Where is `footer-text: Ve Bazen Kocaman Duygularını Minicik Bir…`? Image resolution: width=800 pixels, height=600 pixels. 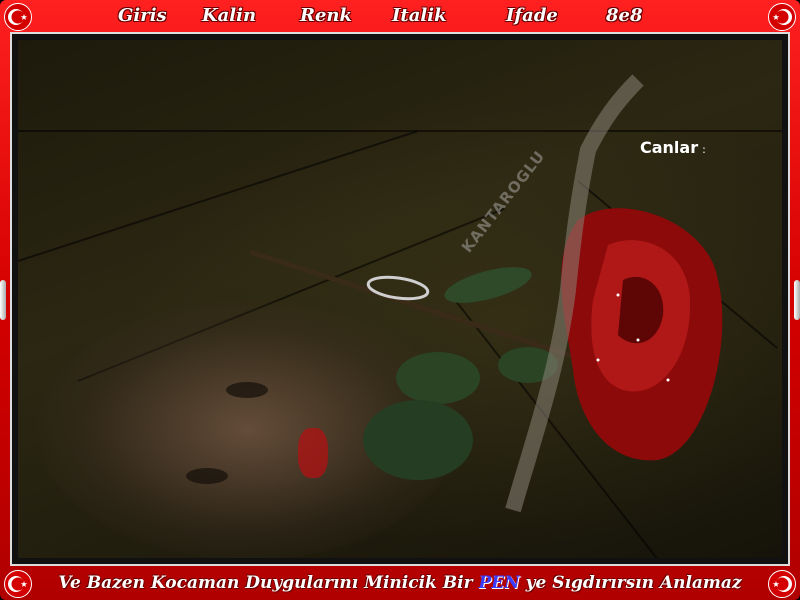 footer-text: Ve Bazen Kocaman Duygularını Minicik Bir… is located at coordinates (400, 583).